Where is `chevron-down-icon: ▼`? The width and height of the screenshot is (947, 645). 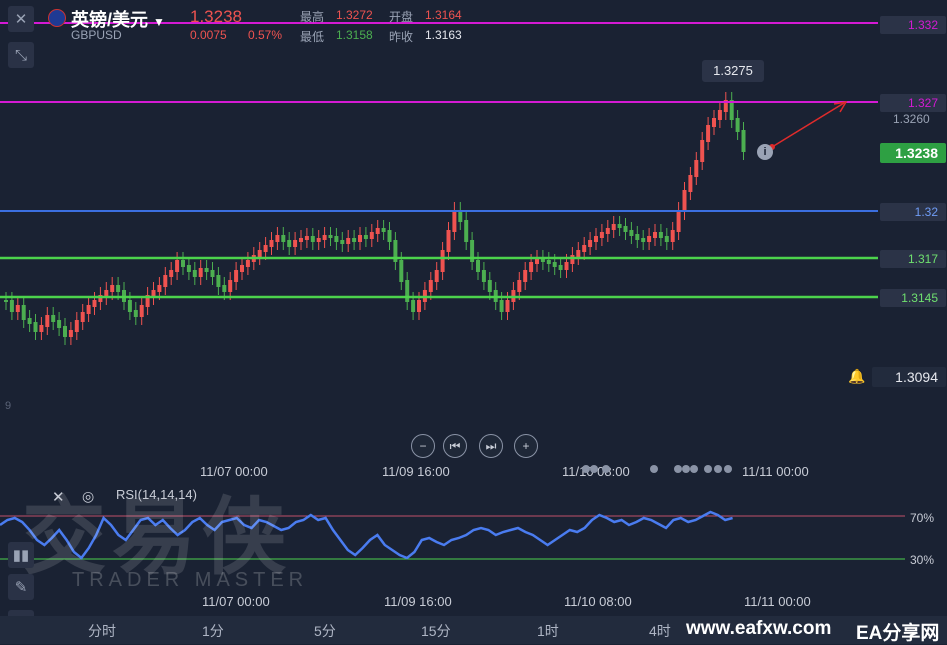
chevron-down-icon: ▼ is located at coordinates (159, 22).